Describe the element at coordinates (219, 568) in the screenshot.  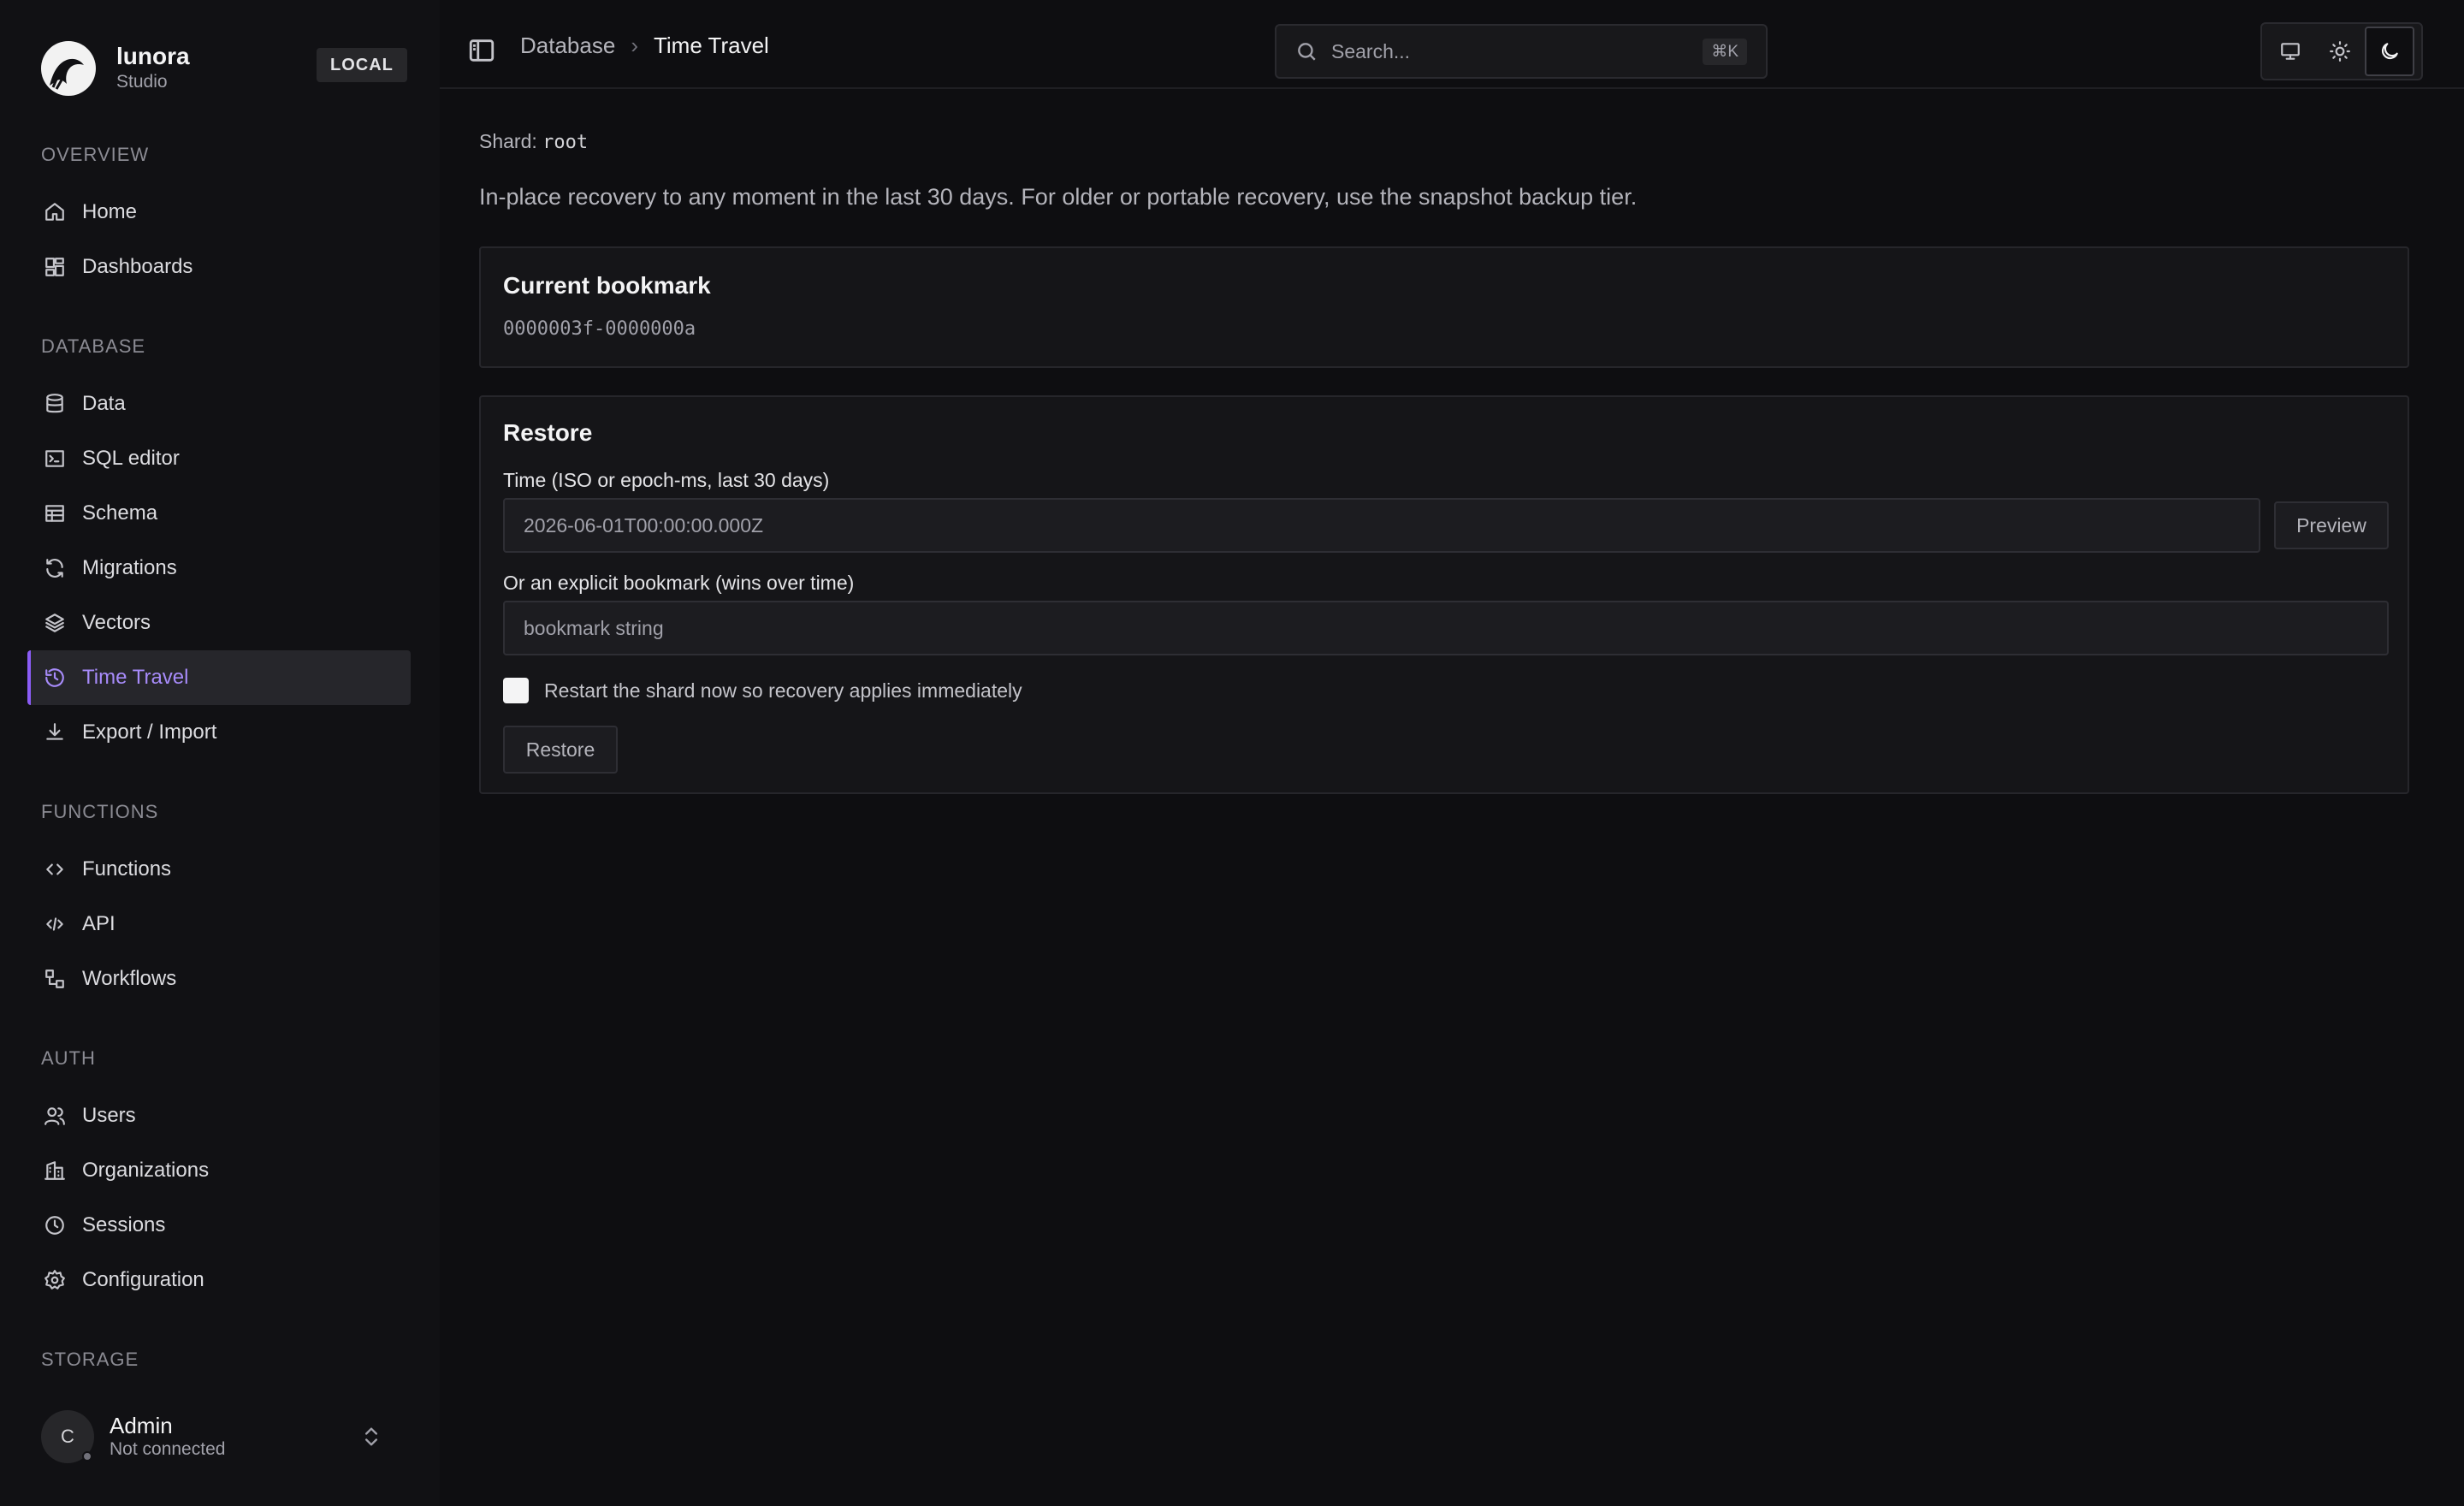
I see `sidebar-item-migrations: Migrations` at that location.